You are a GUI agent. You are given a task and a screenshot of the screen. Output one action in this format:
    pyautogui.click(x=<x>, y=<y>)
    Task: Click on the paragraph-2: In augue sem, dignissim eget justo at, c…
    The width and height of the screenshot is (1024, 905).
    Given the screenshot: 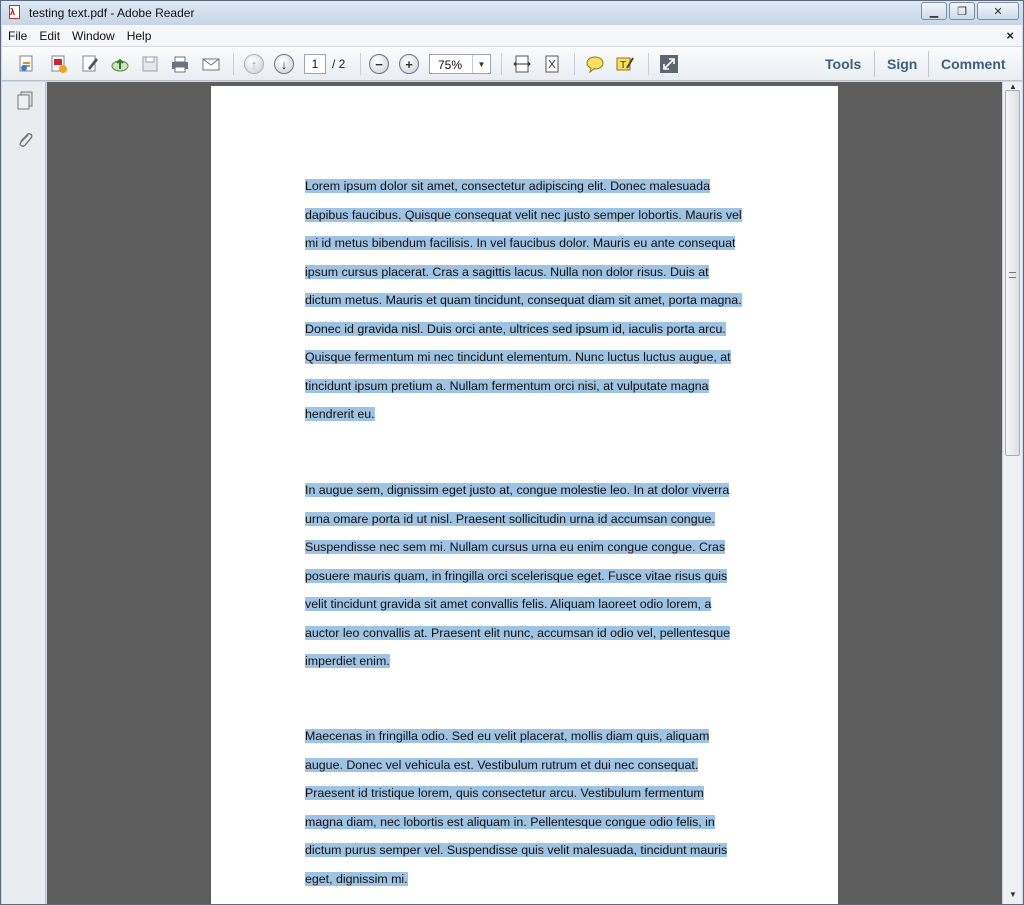 What is the action you would take?
    pyautogui.click(x=525, y=576)
    